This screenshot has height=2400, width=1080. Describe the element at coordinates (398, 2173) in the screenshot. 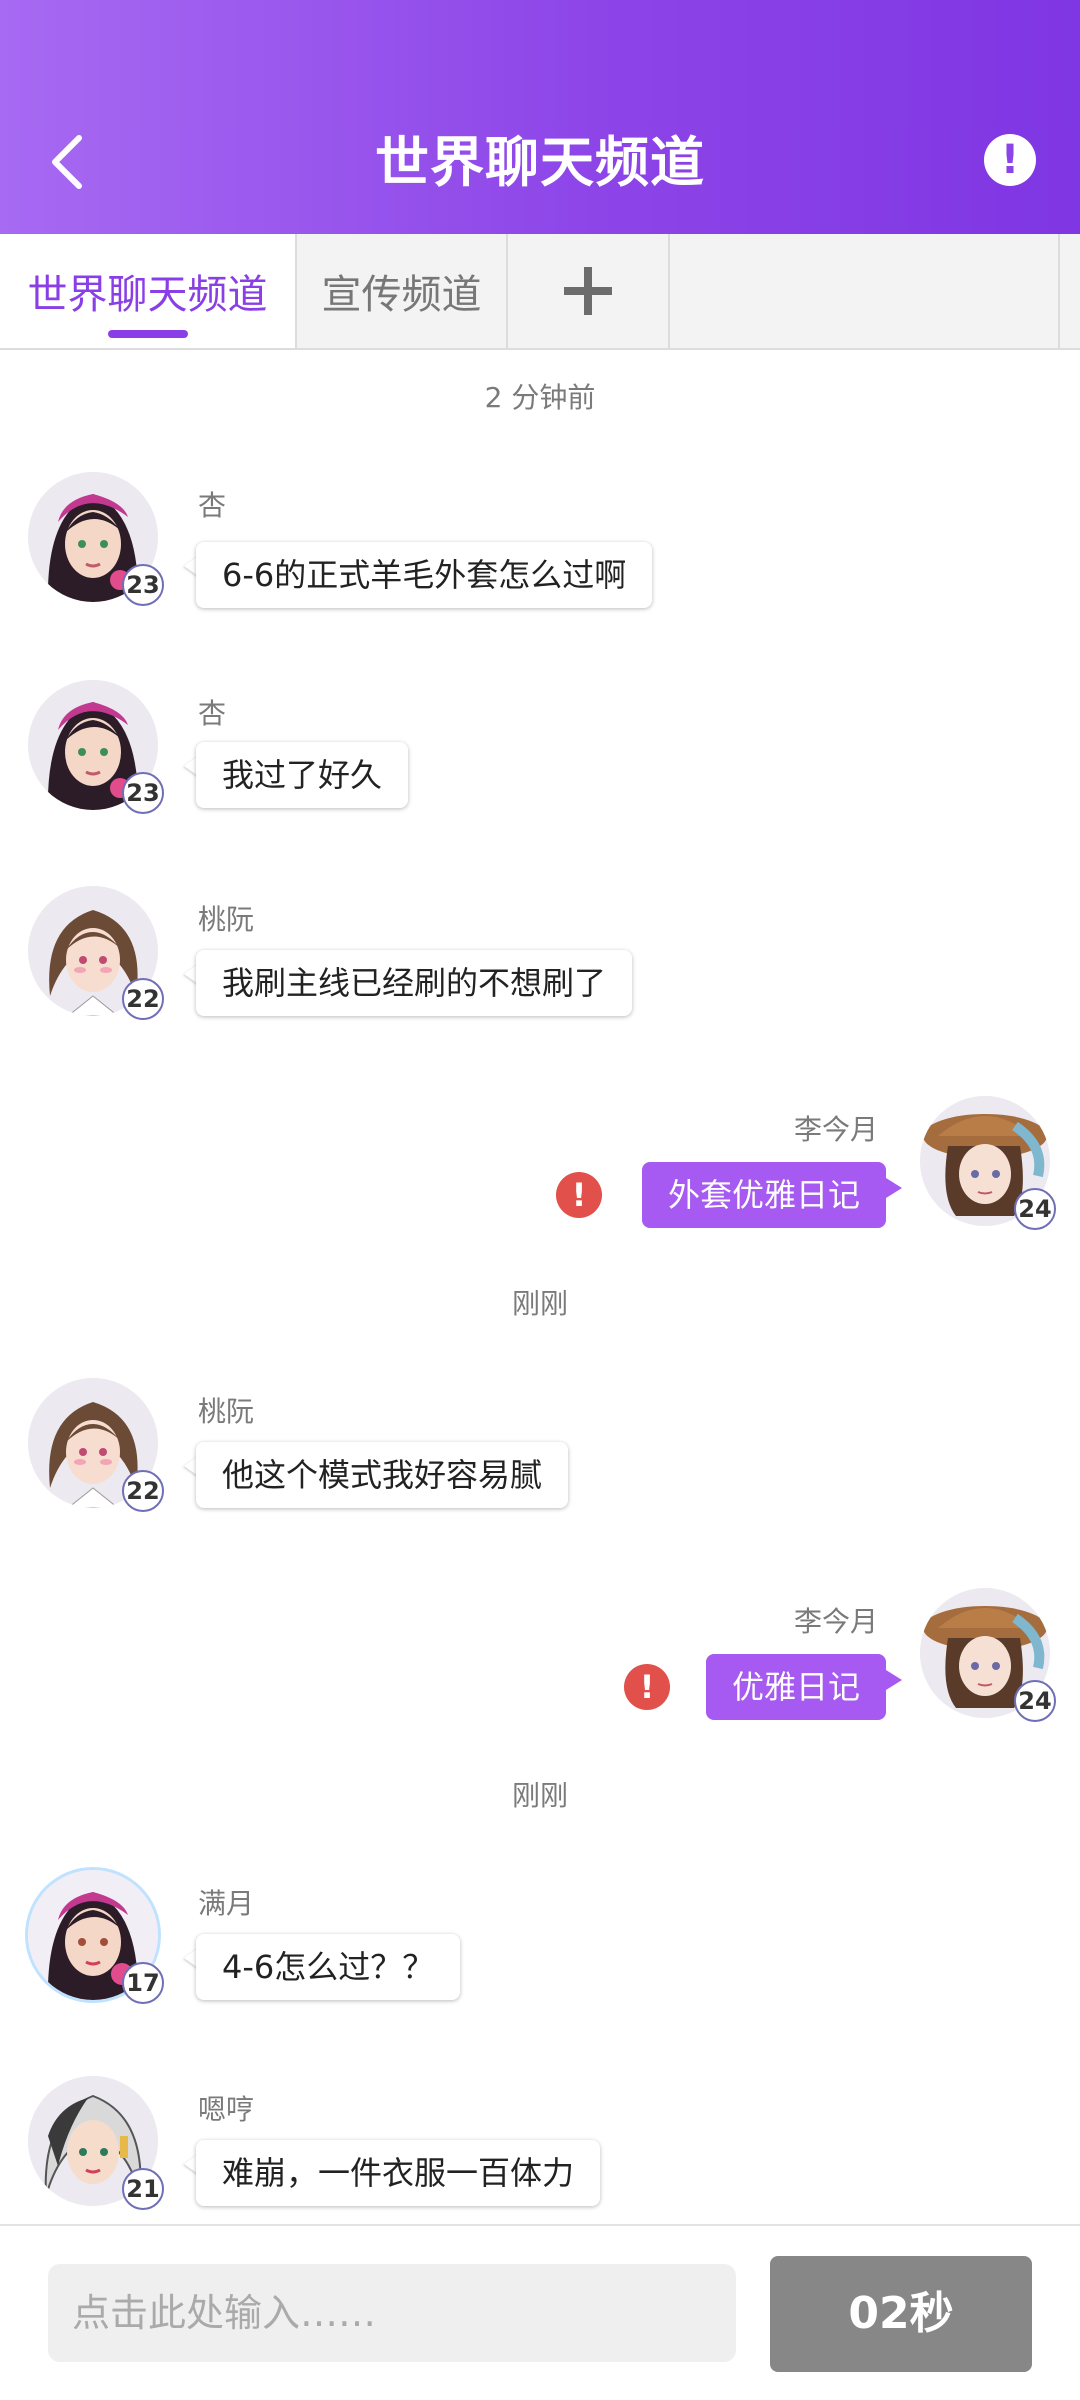

I see `message-bubble: 难崩，一件衣服一百体力` at that location.